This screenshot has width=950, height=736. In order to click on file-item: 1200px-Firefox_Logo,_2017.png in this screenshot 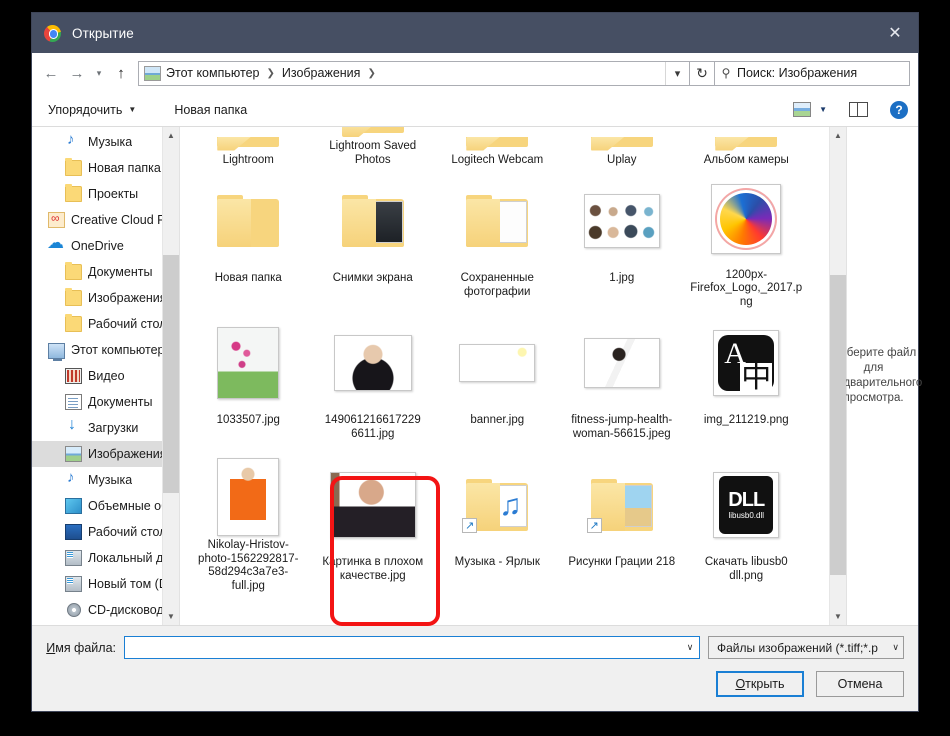, I will do `click(746, 238)`.